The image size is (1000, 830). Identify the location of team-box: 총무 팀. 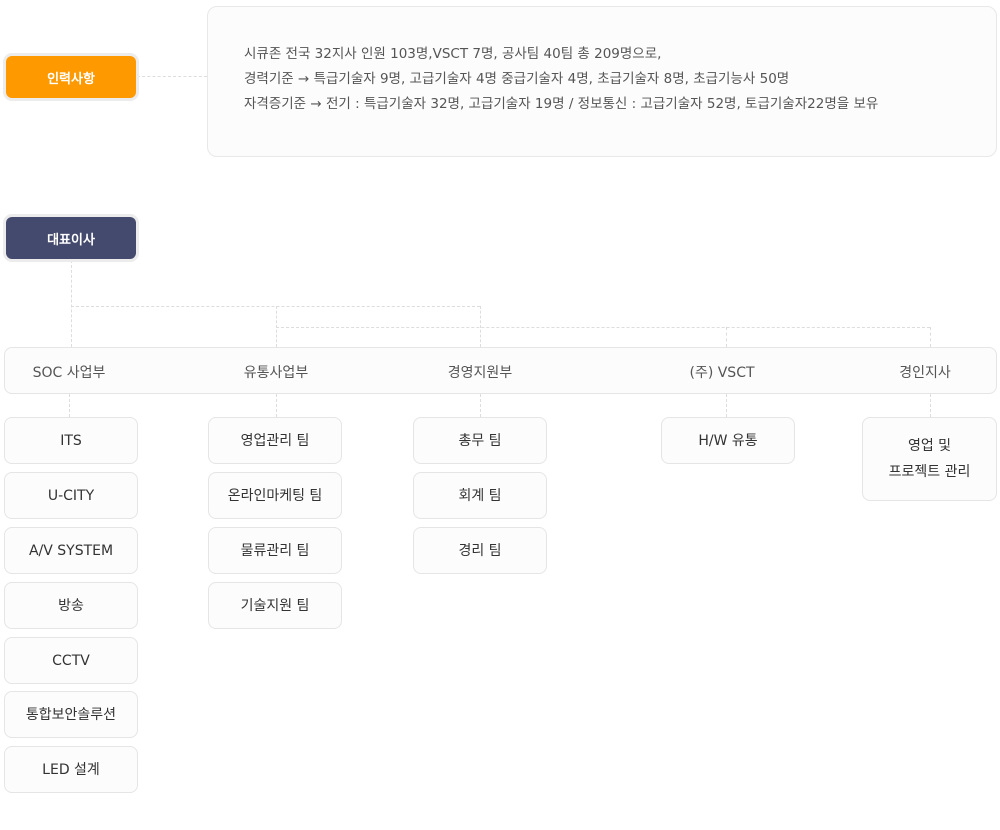
(480, 440).